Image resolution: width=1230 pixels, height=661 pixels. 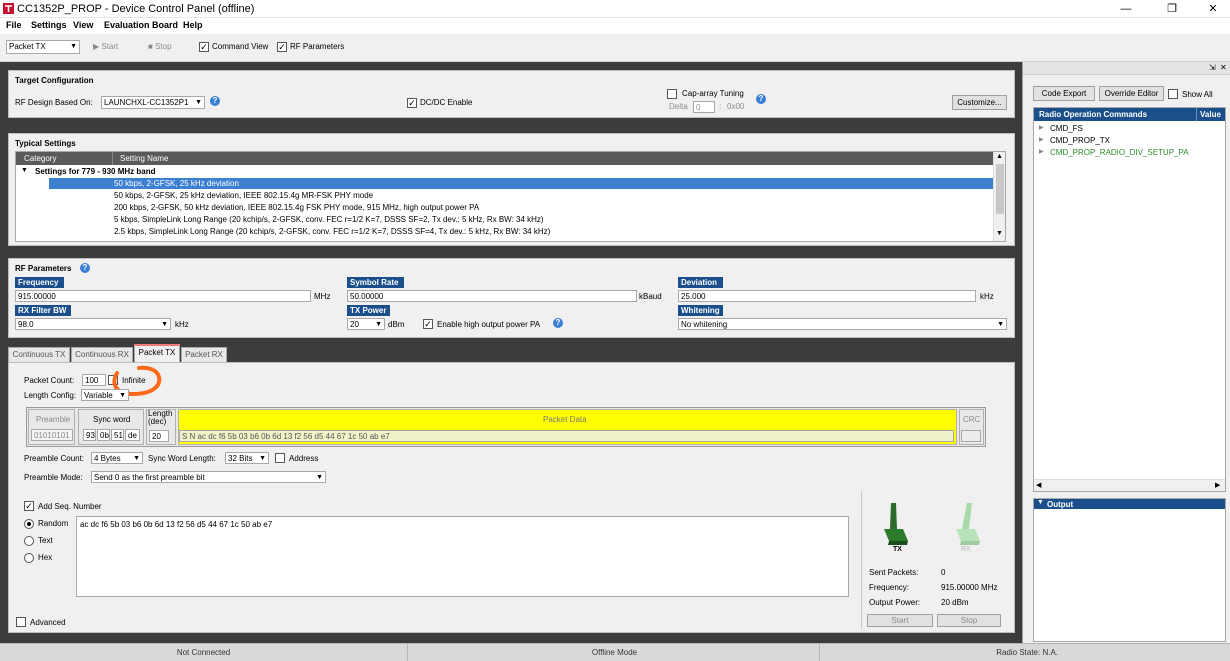 I want to click on address-checkbox, so click(x=280, y=458).